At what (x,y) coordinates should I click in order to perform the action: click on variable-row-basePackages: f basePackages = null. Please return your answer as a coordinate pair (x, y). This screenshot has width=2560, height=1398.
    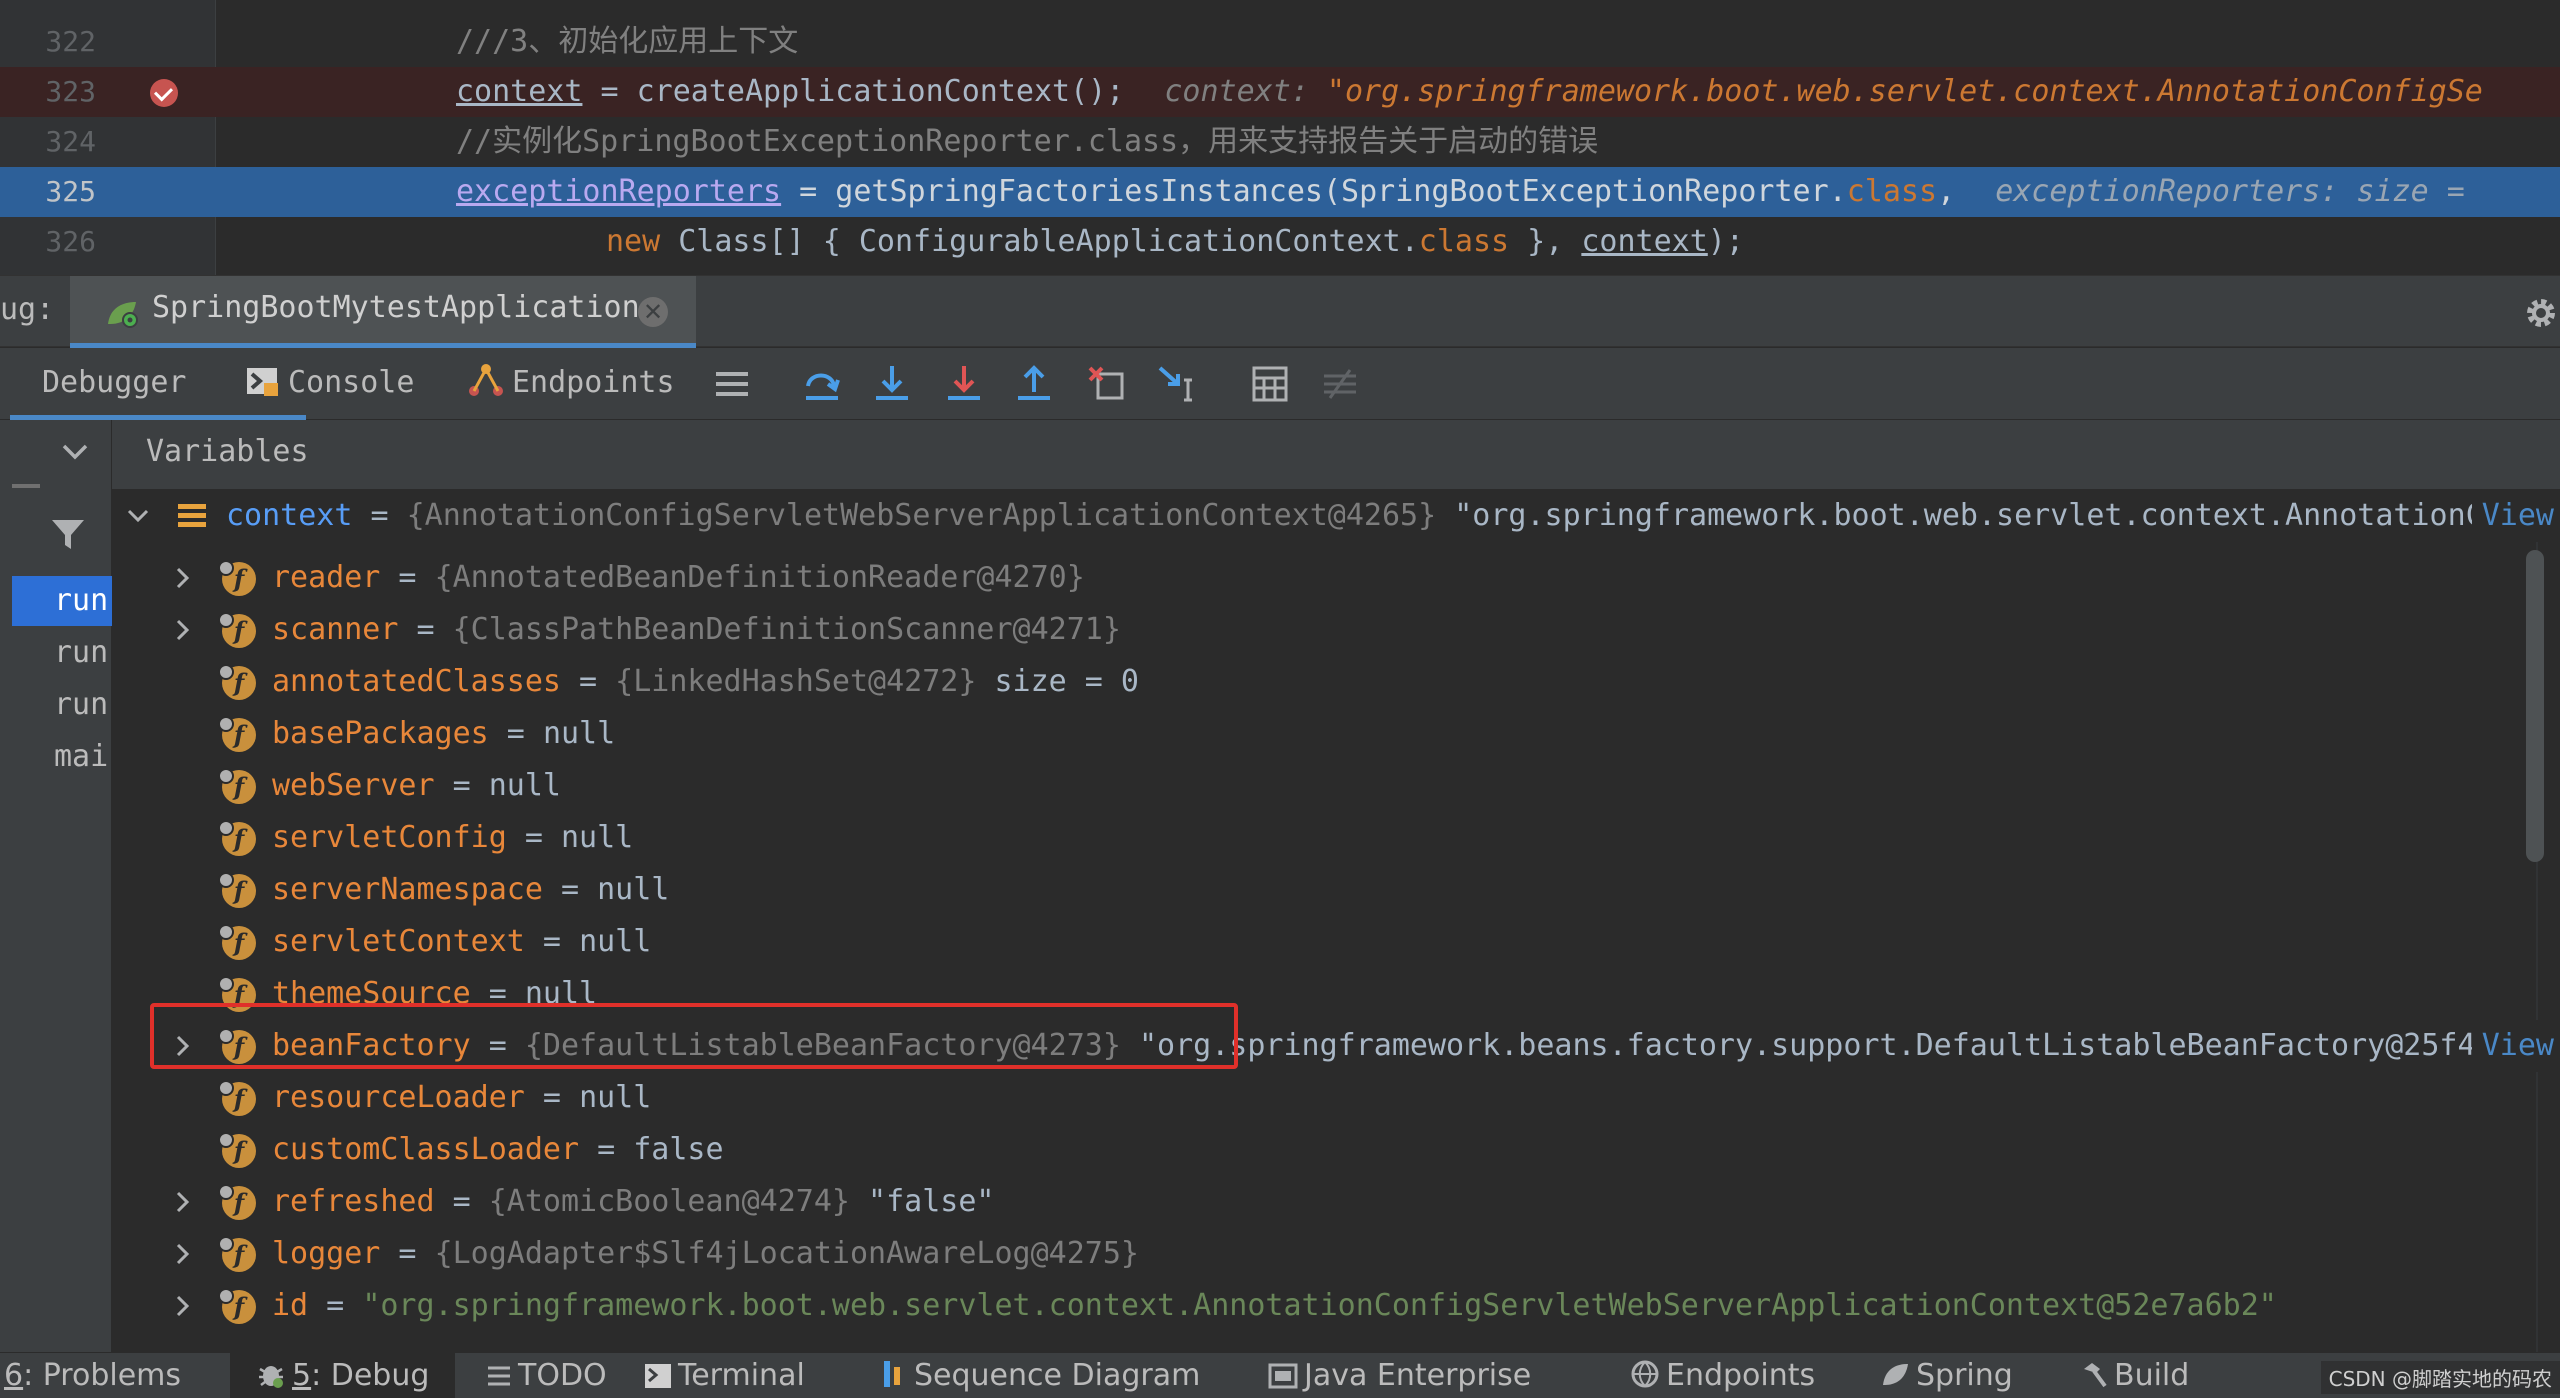
    Looking at the image, I should click on (1336, 734).